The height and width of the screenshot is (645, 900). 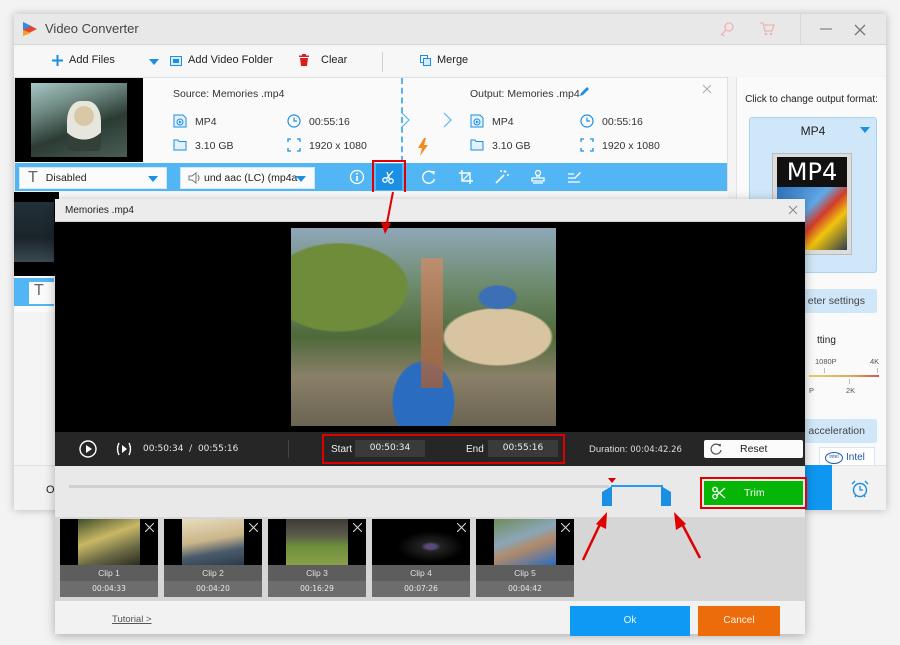 What do you see at coordinates (511, 146) in the screenshot?
I see `output-size: 3.10 GB` at bounding box center [511, 146].